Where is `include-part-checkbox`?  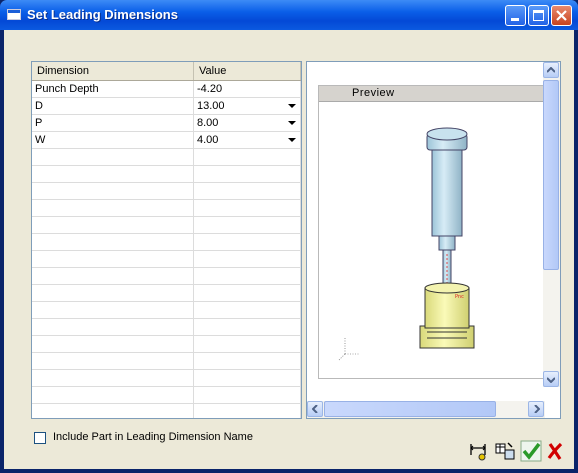 include-part-checkbox is located at coordinates (40, 438).